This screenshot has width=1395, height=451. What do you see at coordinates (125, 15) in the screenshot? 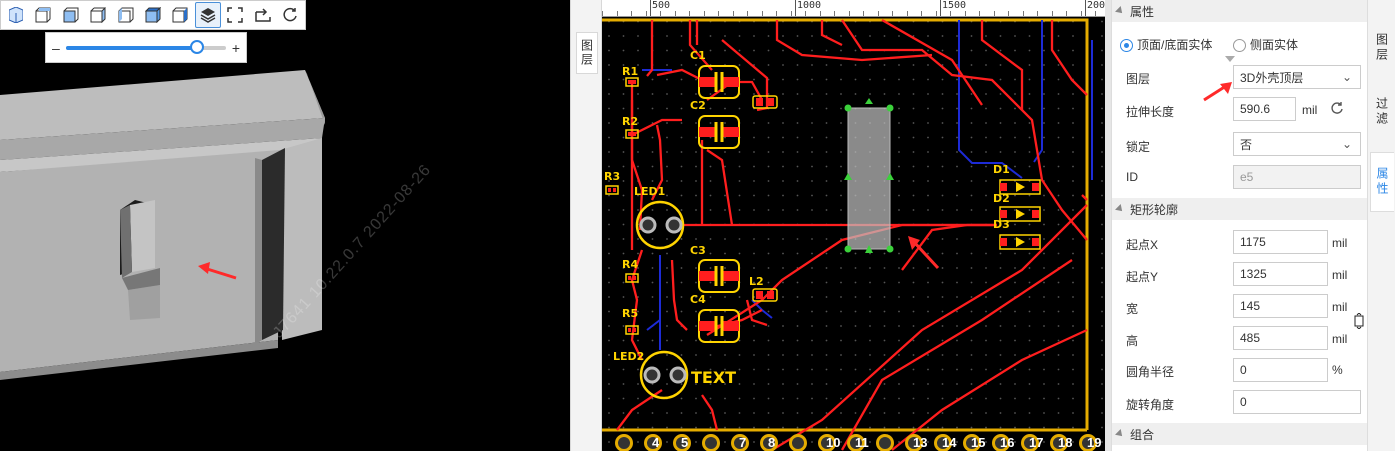
I see `view-left-icon` at bounding box center [125, 15].